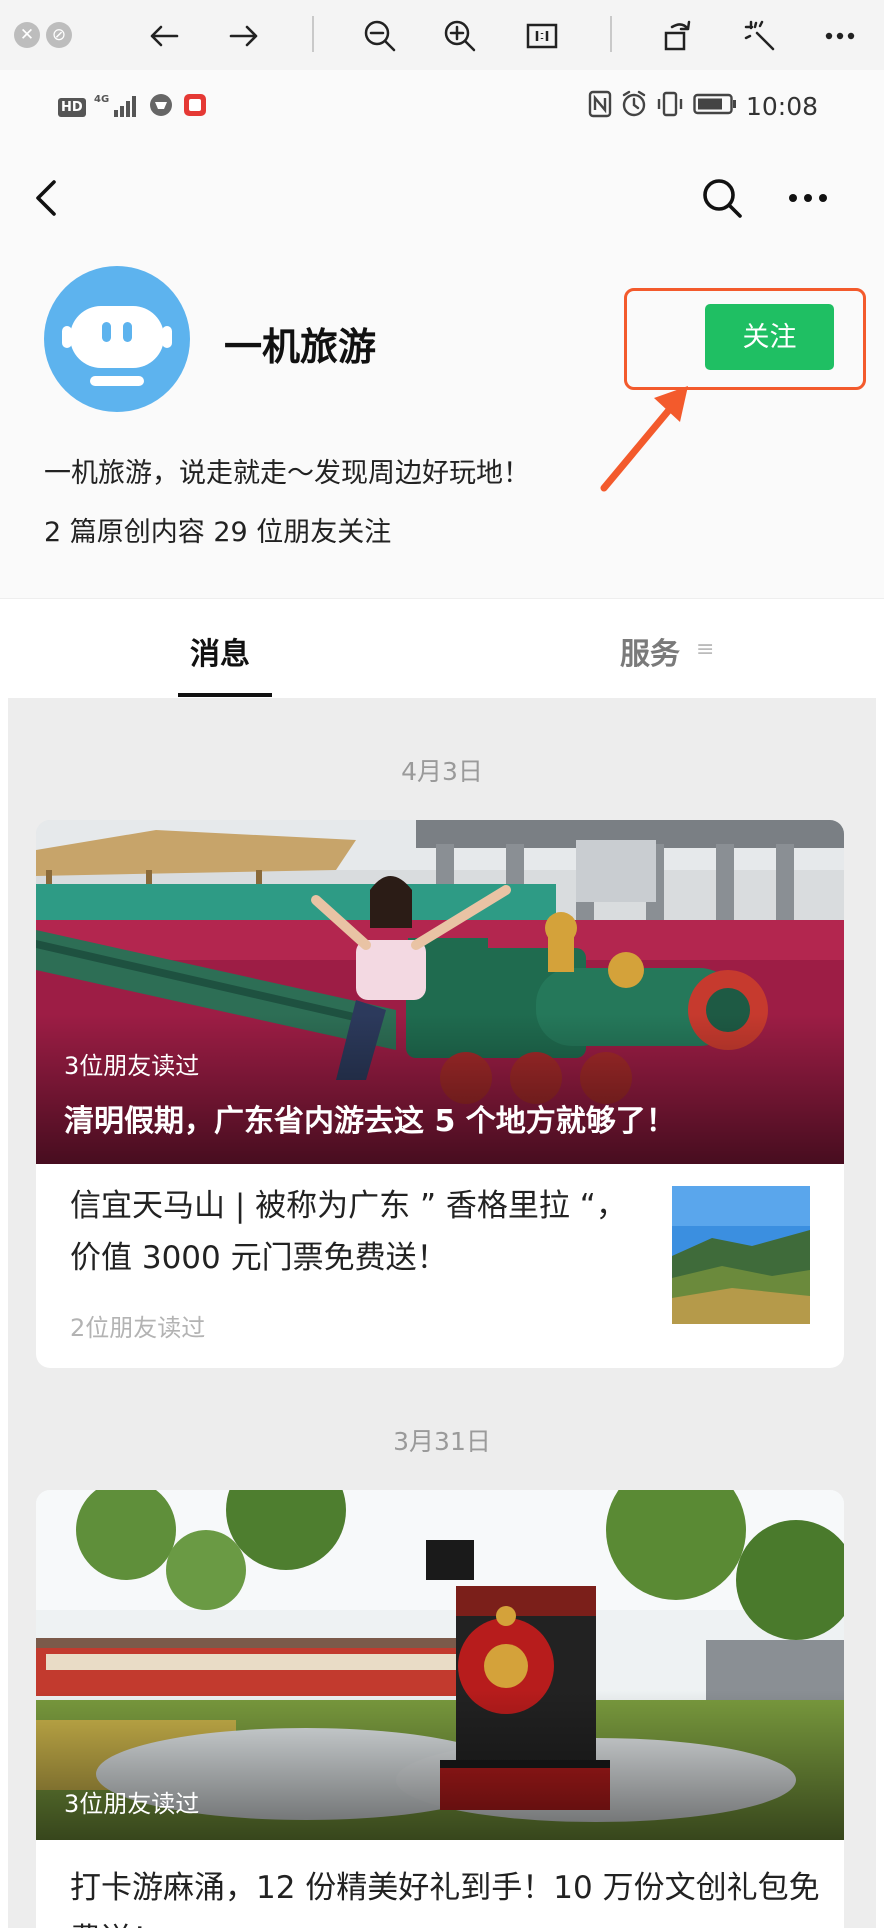 The height and width of the screenshot is (1928, 884). What do you see at coordinates (442, 648) in the screenshot?
I see `tab-bar: 消息 服务 ≡` at bounding box center [442, 648].